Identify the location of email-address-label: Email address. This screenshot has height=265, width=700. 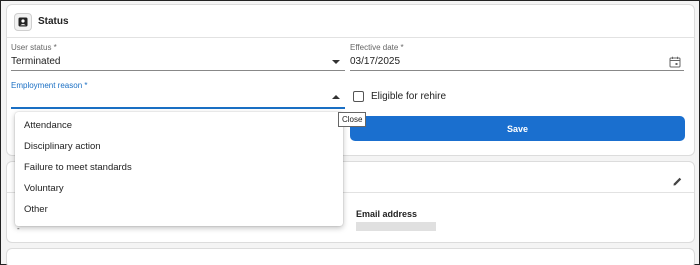
(387, 214).